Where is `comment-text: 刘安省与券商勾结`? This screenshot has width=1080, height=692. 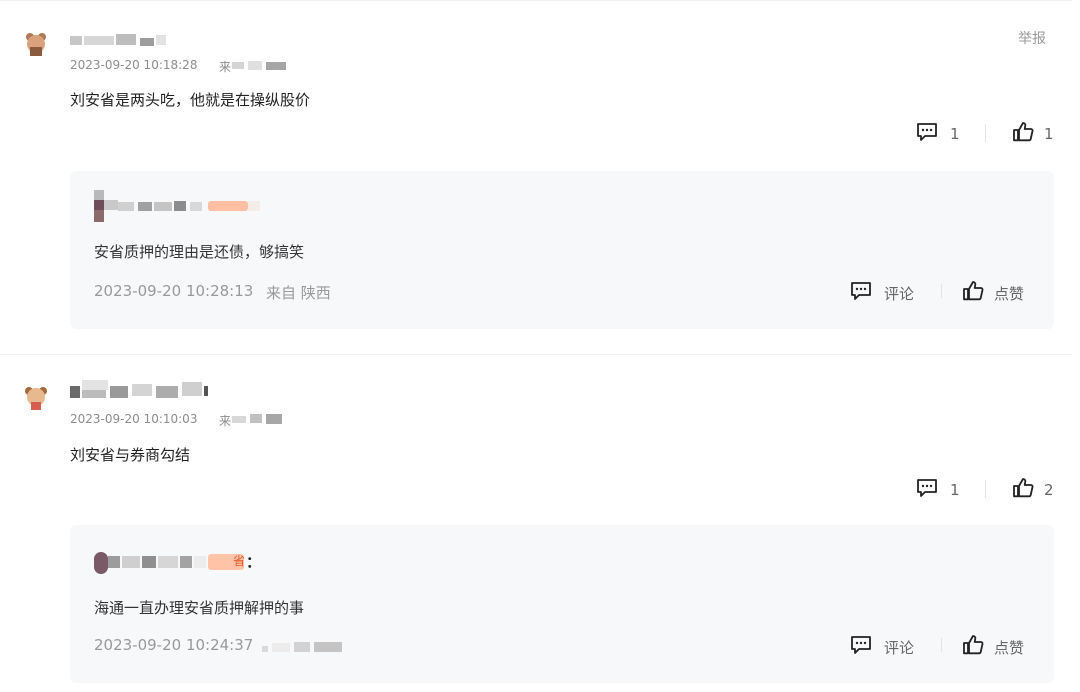 comment-text: 刘安省与券商勾结 is located at coordinates (130, 455).